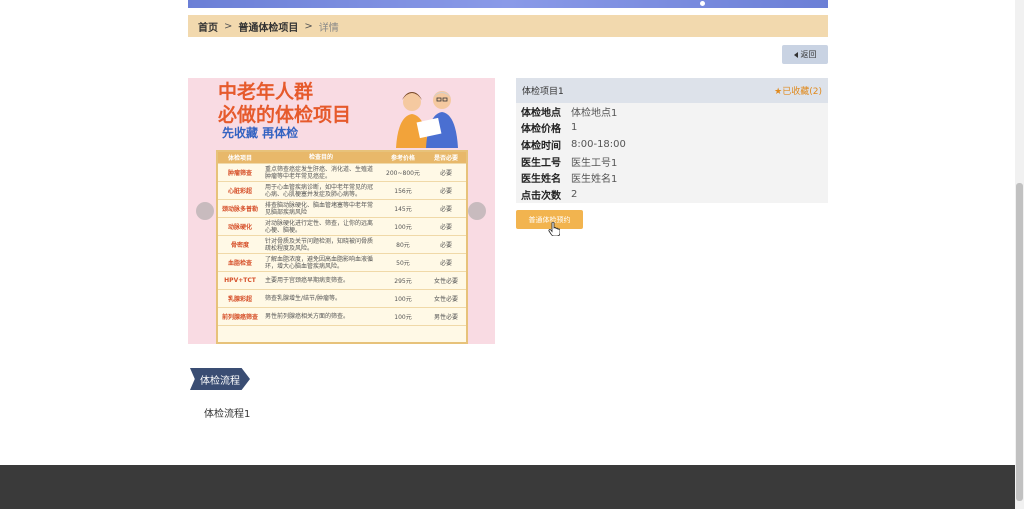 The image size is (1024, 509). I want to click on poster-table-cell: 男性前列腺癌相关方面的筛查。, so click(307, 316).